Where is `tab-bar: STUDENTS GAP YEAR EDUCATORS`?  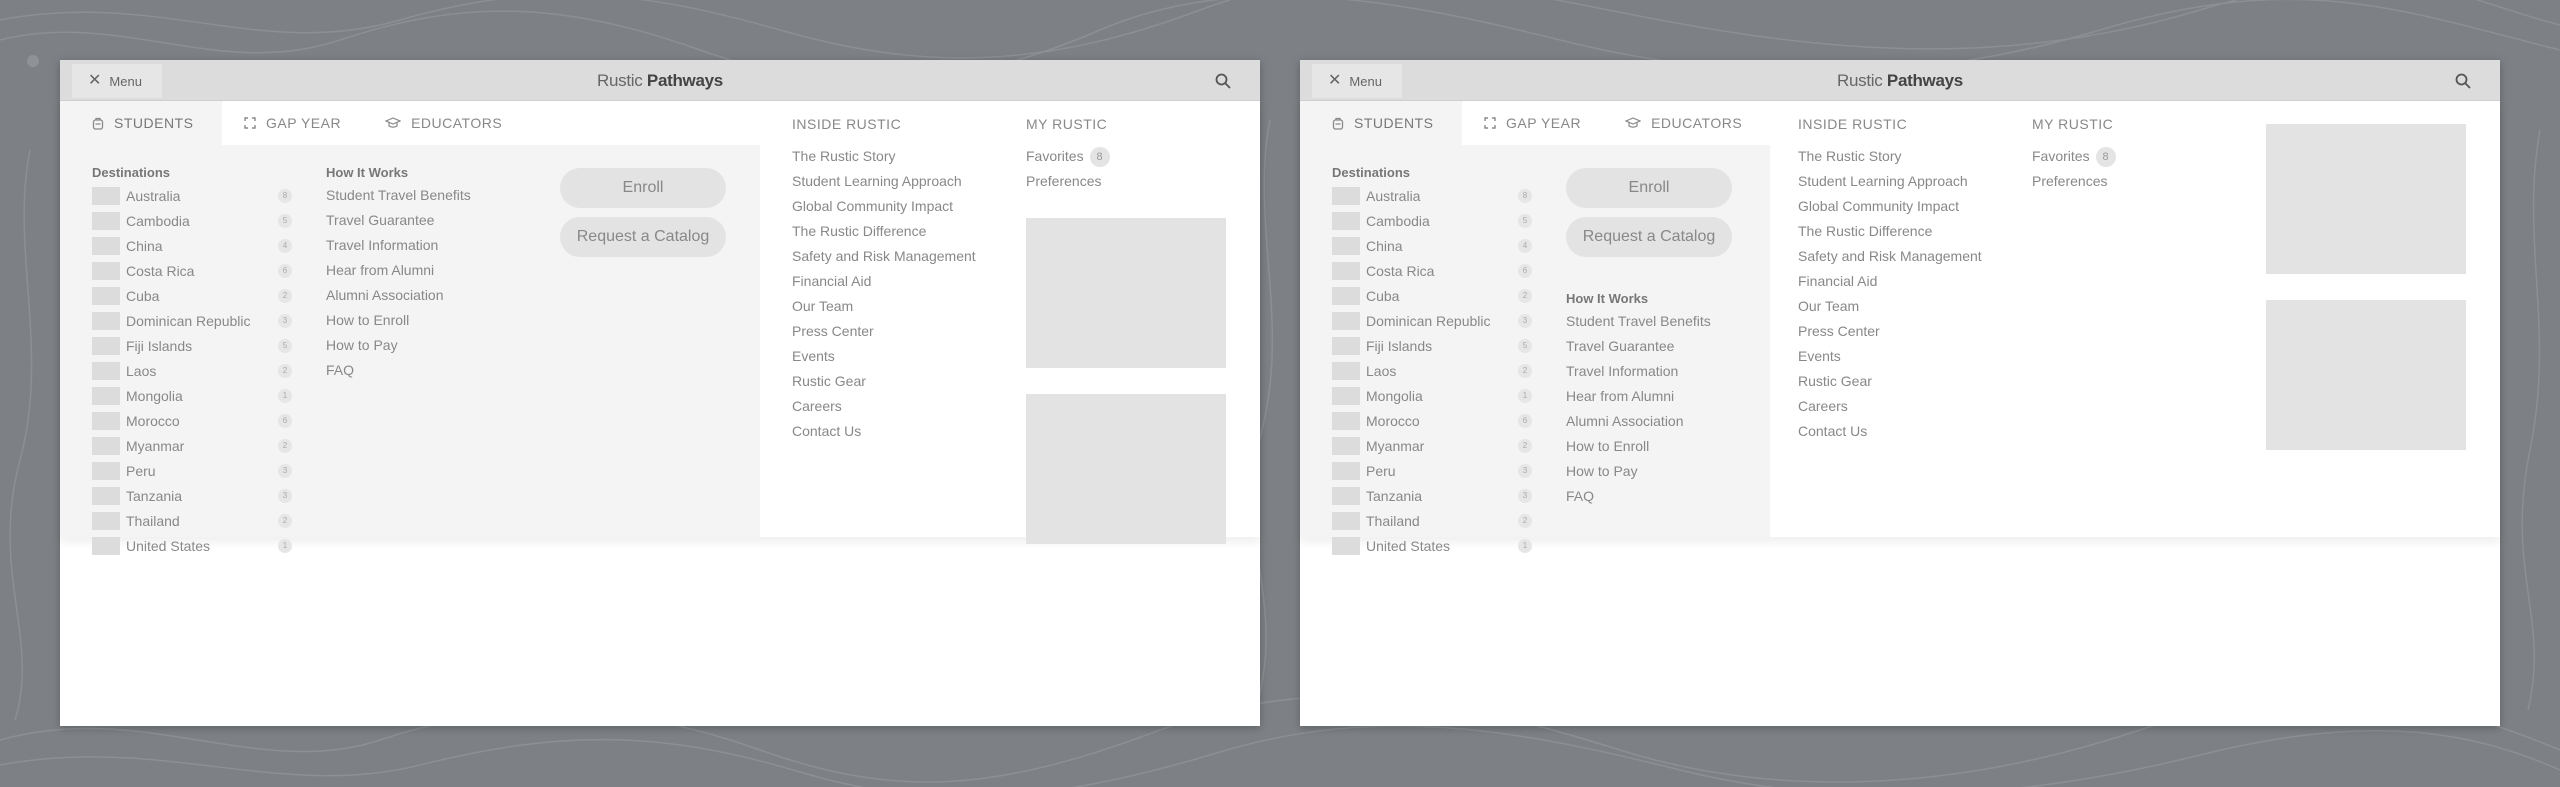
tab-bar: STUDENTS GAP YEAR EDUCATORS is located at coordinates (1532, 123).